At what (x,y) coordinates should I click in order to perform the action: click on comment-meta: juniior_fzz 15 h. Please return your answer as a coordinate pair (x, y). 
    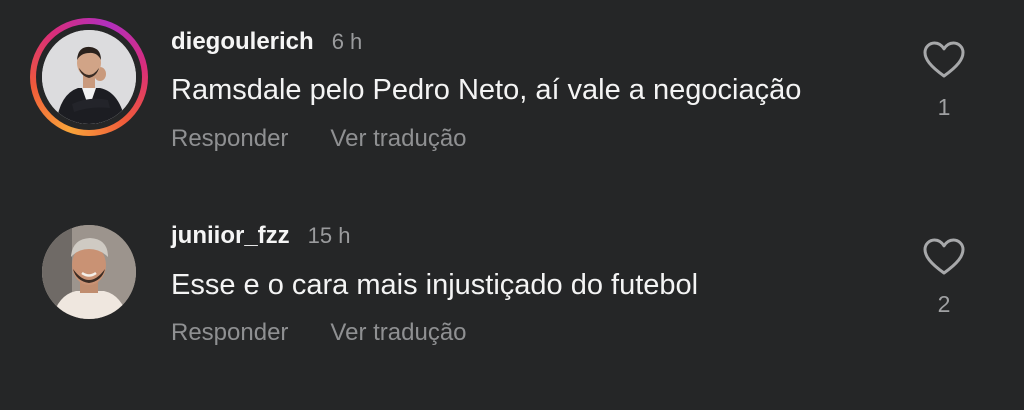
    Looking at the image, I should click on (261, 236).